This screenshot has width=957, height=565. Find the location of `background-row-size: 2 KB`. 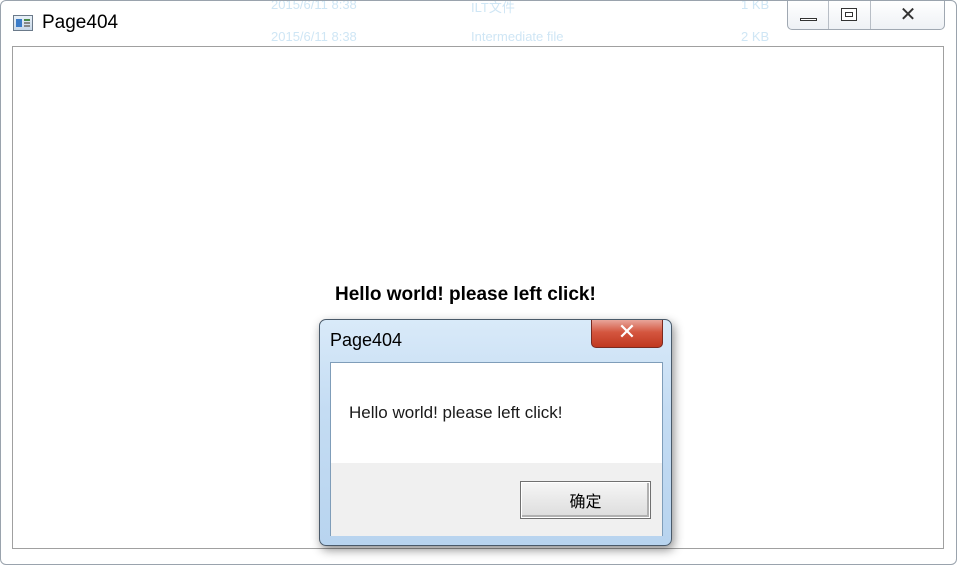

background-row-size: 2 KB is located at coordinates (755, 36).